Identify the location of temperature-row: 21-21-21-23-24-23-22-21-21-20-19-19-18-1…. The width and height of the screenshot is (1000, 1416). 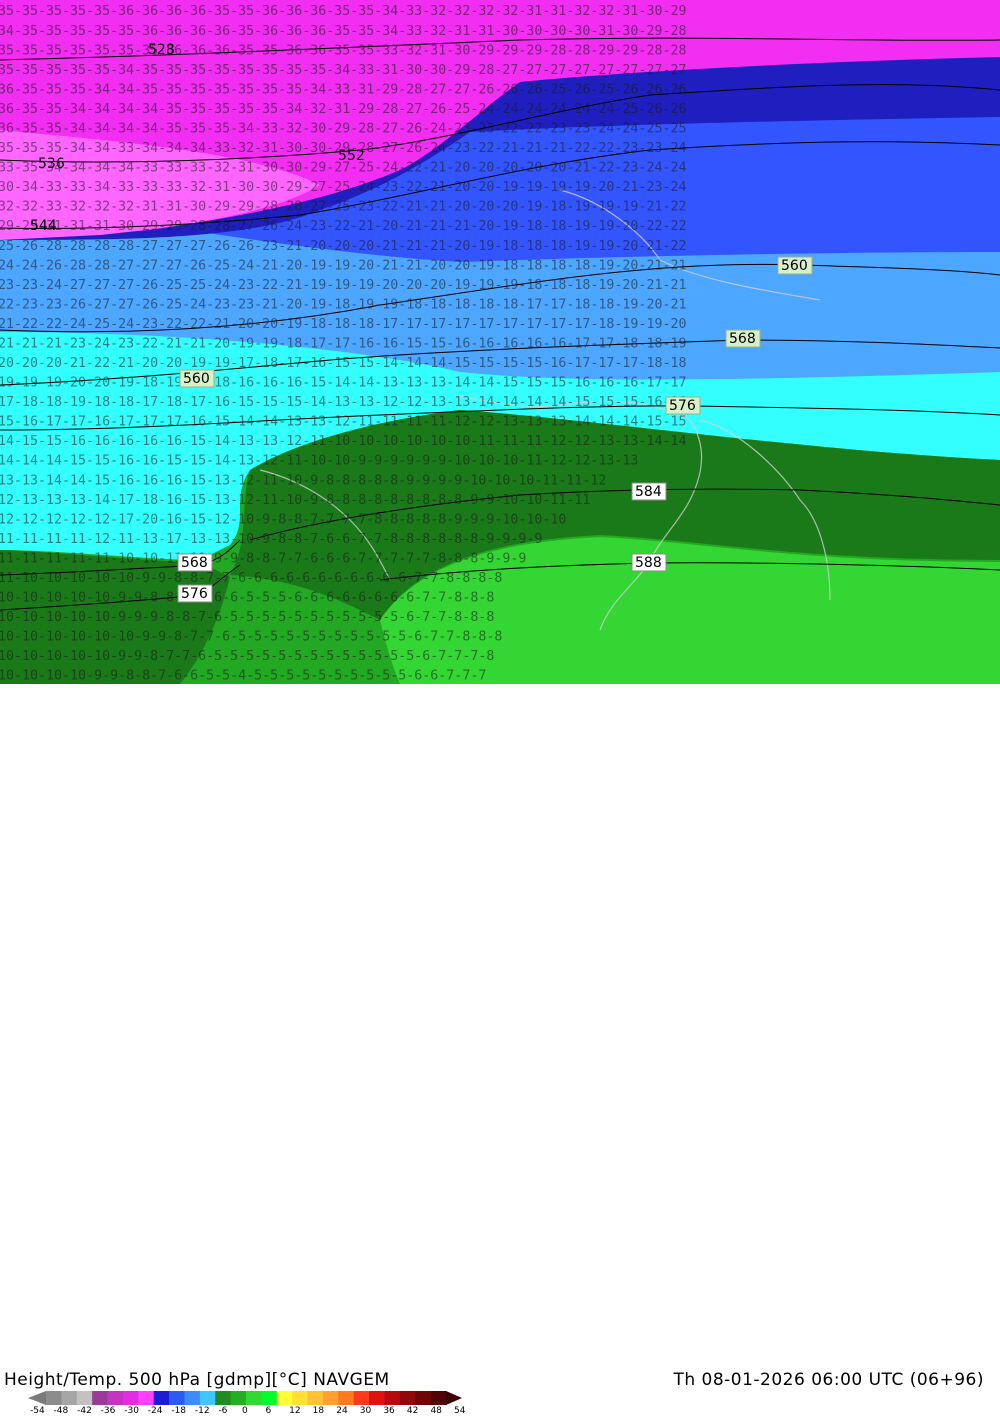
(343, 343).